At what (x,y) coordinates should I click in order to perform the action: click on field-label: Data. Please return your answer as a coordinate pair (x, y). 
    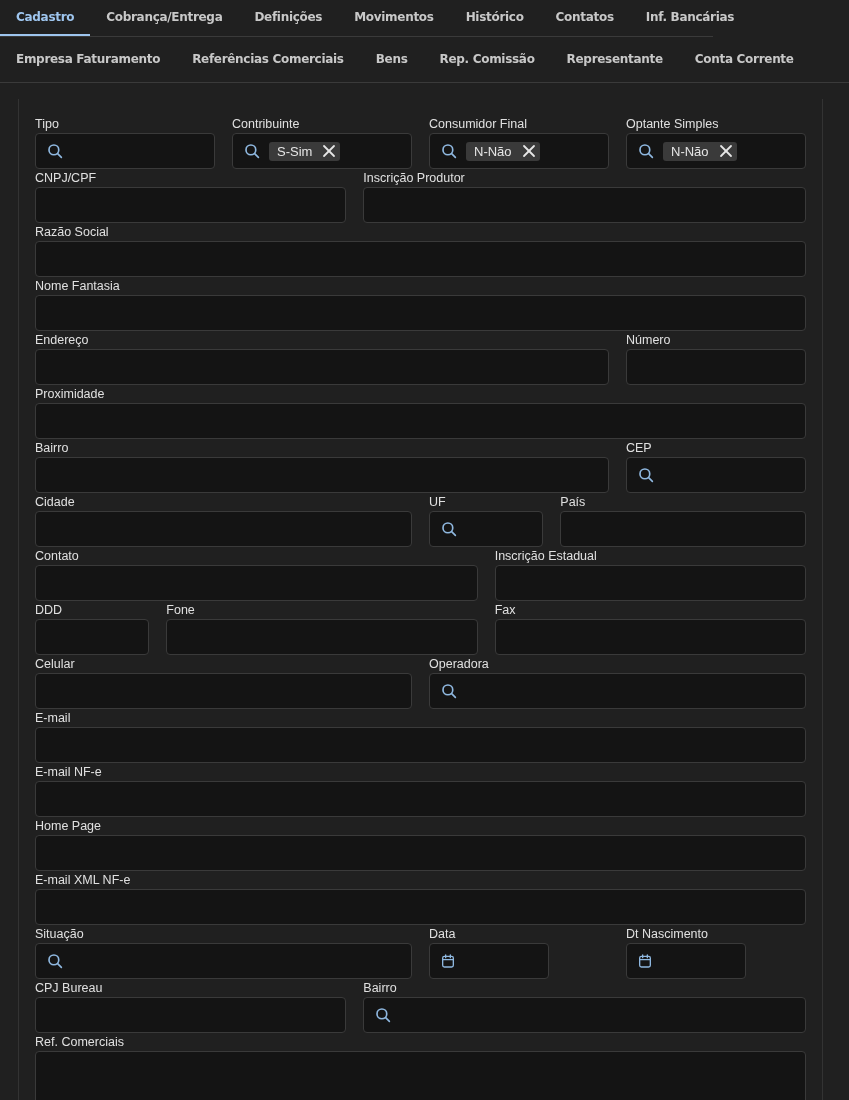
    Looking at the image, I should click on (443, 934).